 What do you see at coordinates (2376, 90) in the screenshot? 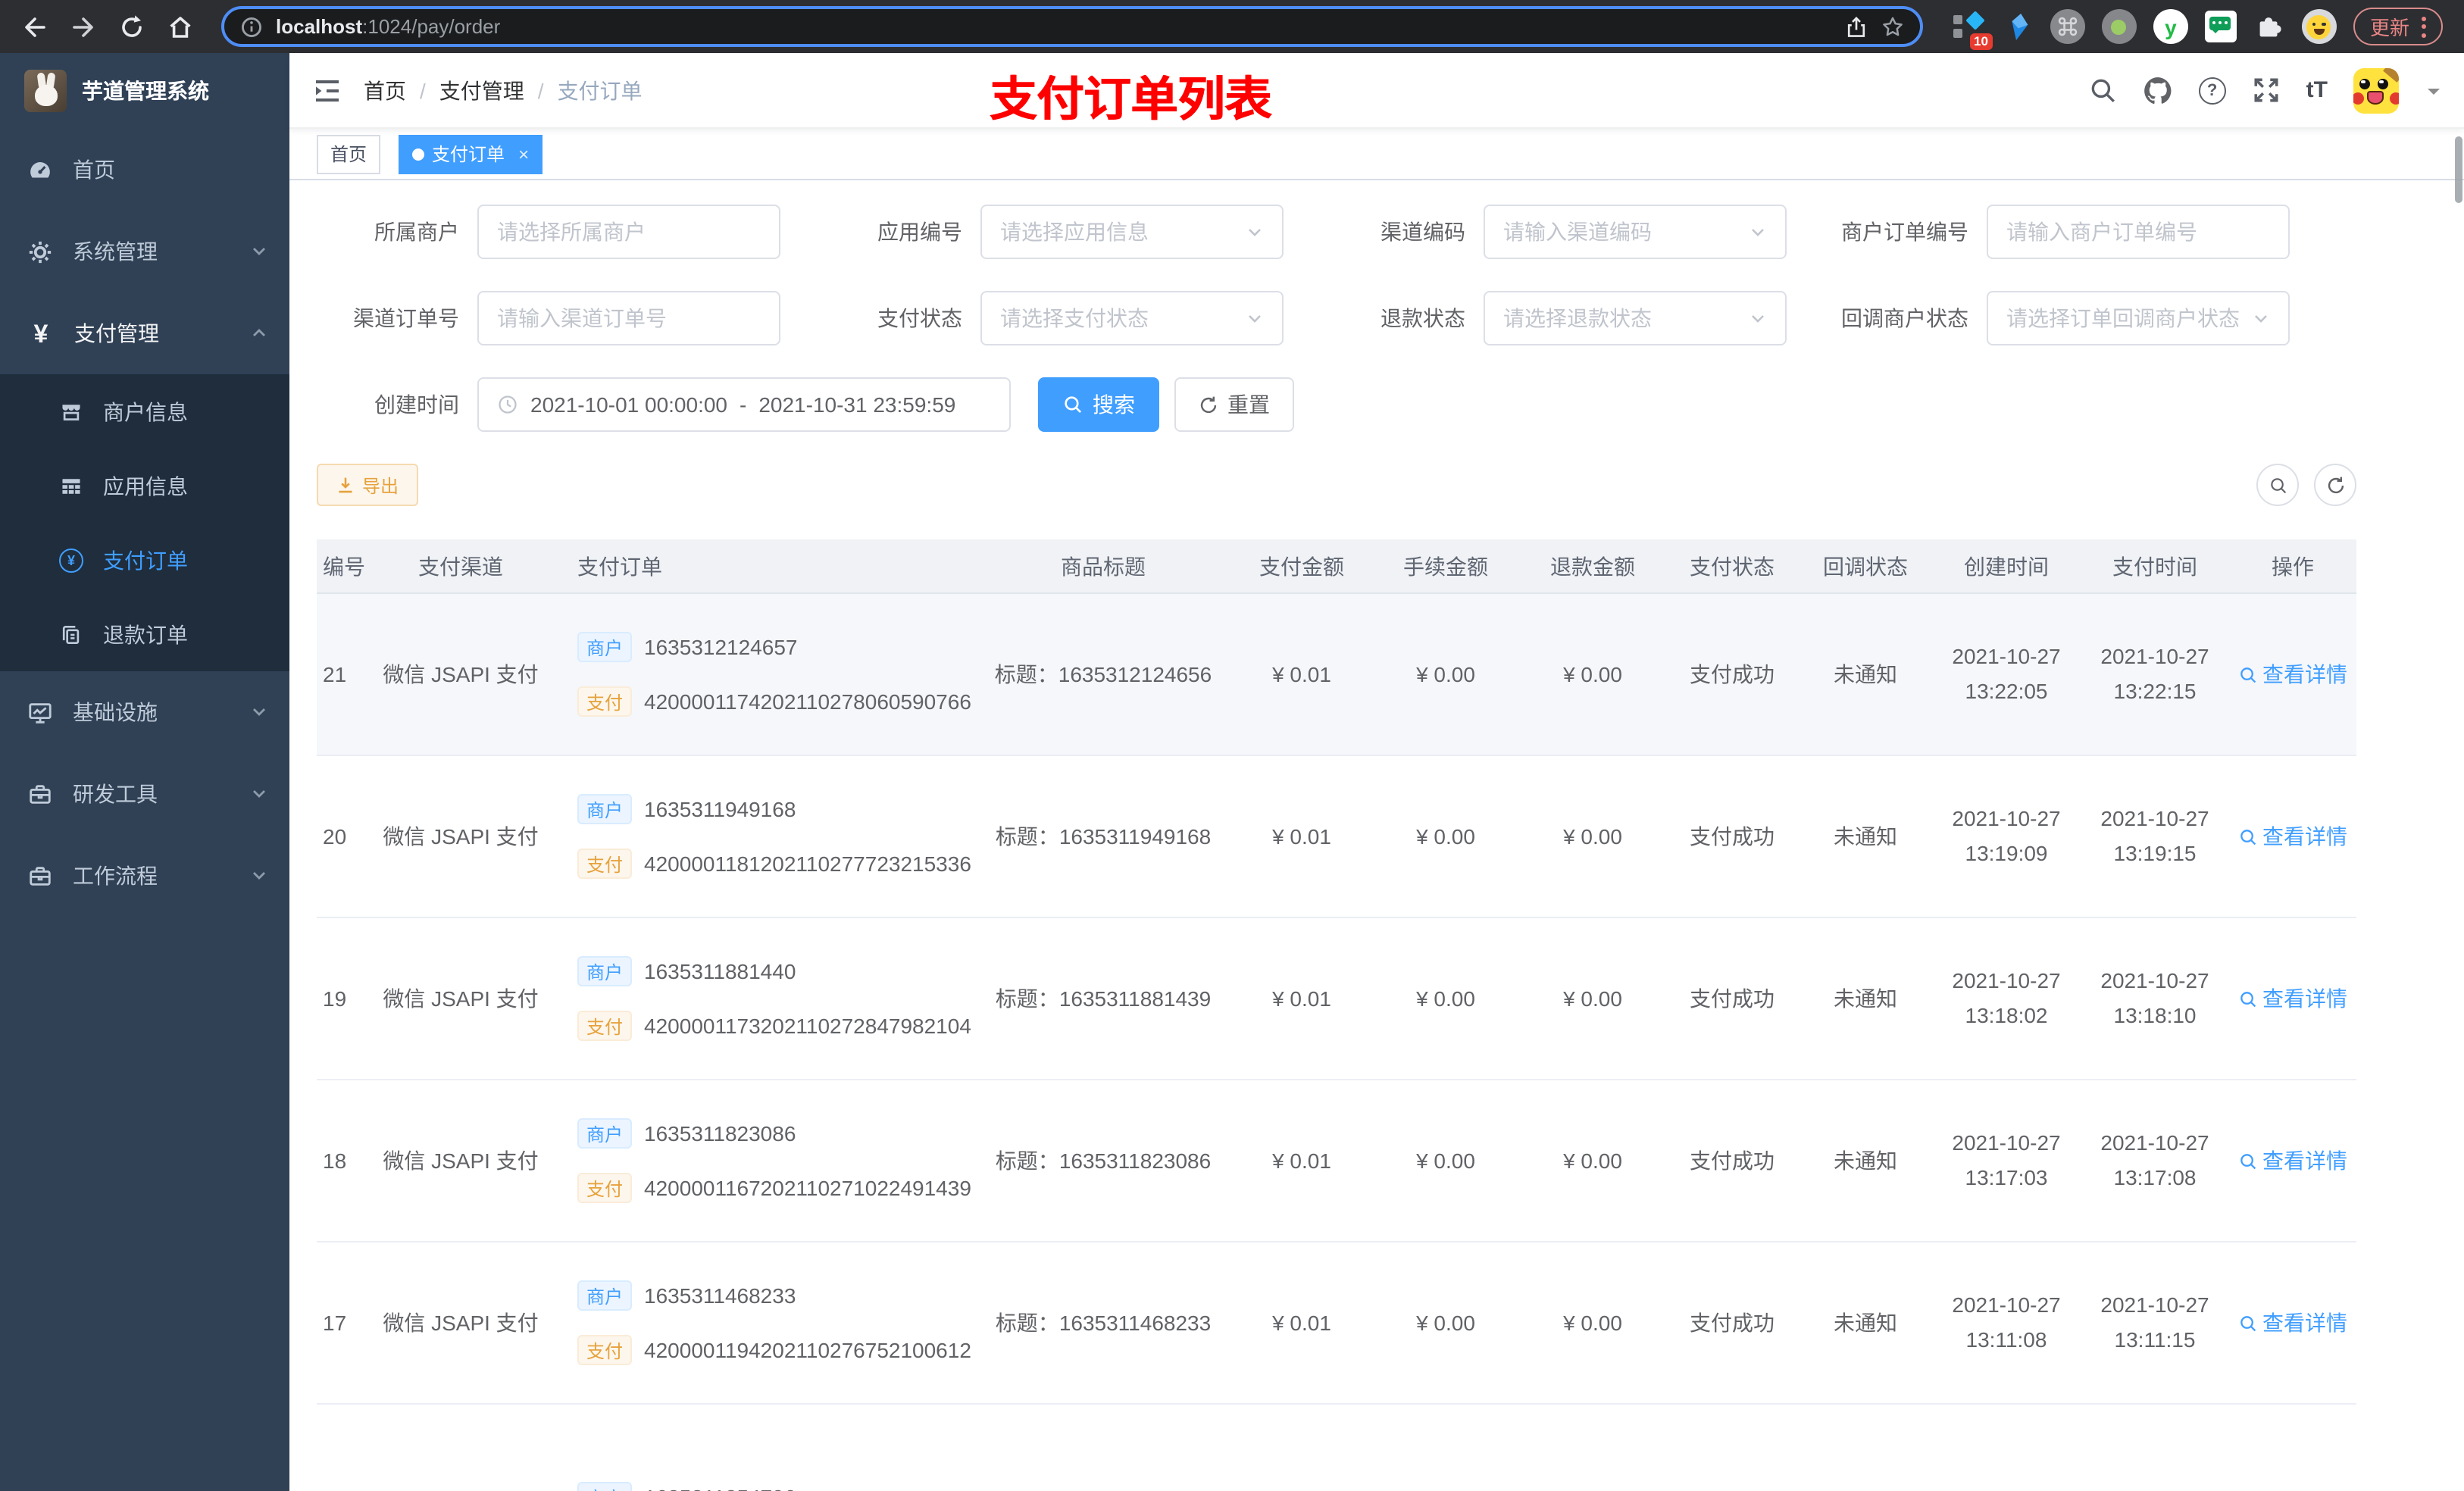
I see `user-avatar` at bounding box center [2376, 90].